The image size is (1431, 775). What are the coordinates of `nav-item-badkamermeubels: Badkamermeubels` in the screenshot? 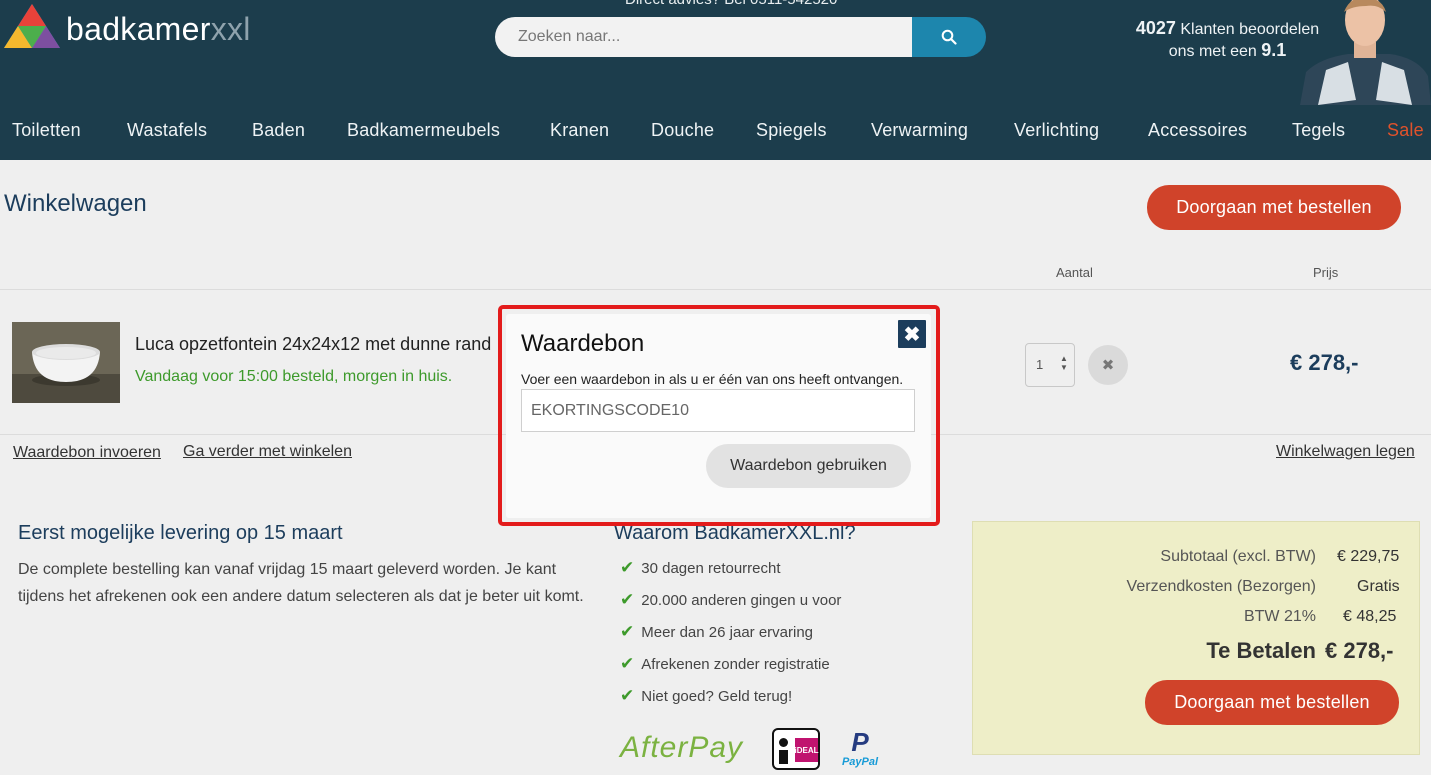 It's located at (423, 130).